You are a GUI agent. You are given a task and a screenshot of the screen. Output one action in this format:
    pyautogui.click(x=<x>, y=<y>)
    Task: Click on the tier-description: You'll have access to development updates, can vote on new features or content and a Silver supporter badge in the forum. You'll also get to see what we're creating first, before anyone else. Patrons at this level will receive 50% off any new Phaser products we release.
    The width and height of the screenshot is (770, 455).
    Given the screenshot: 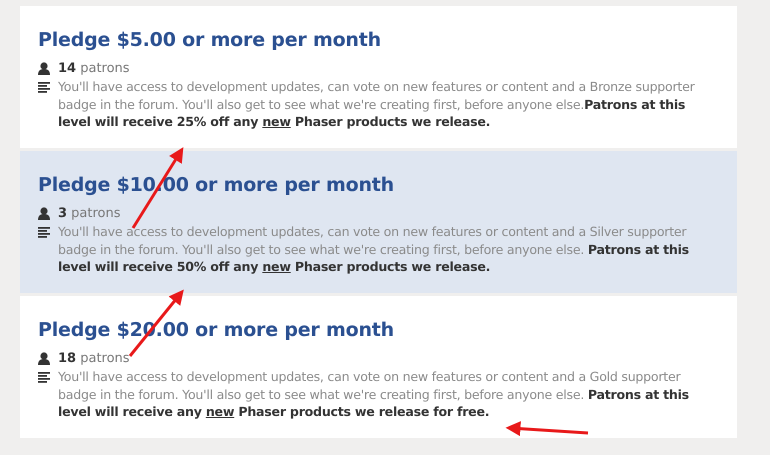 What is the action you would take?
    pyautogui.click(x=374, y=249)
    